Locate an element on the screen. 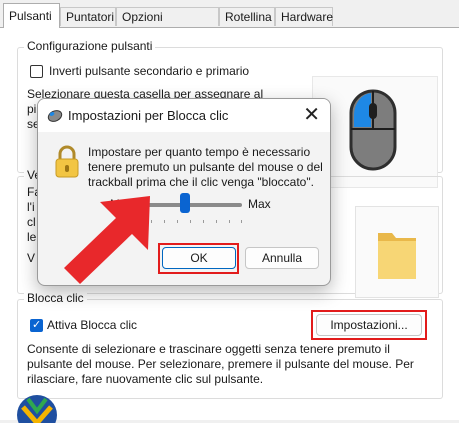  tab-hardware: Hardware is located at coordinates (304, 16).